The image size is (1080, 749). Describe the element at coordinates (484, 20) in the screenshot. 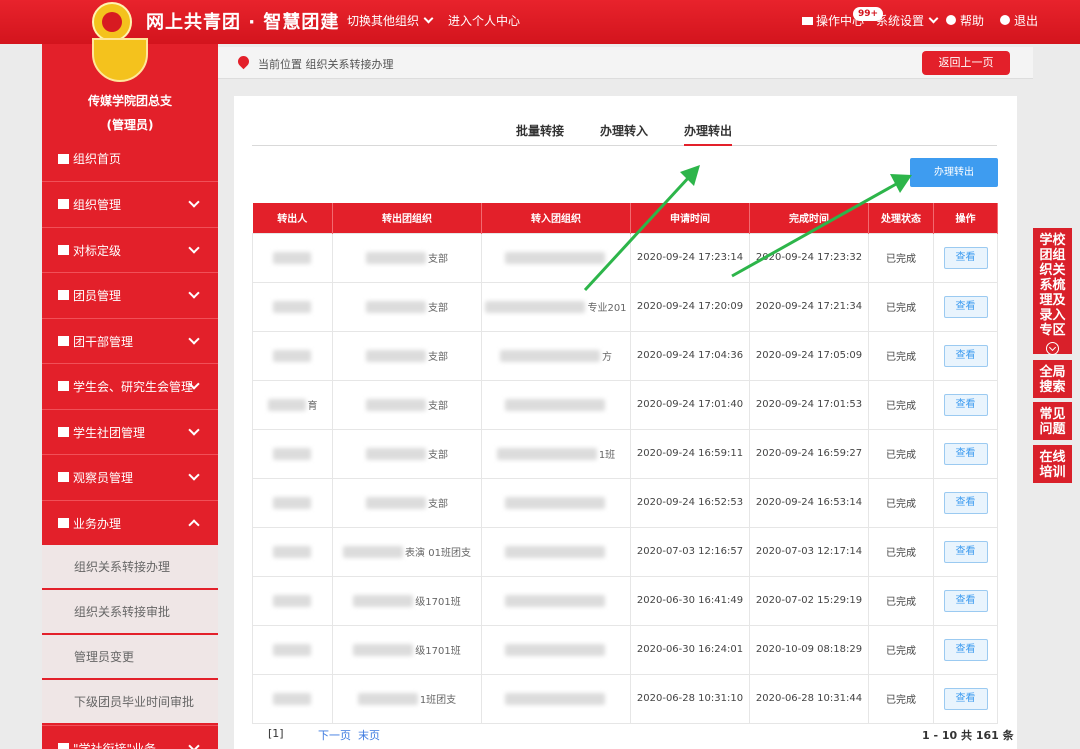

I see `personal-center-link: 进入个人中心` at that location.